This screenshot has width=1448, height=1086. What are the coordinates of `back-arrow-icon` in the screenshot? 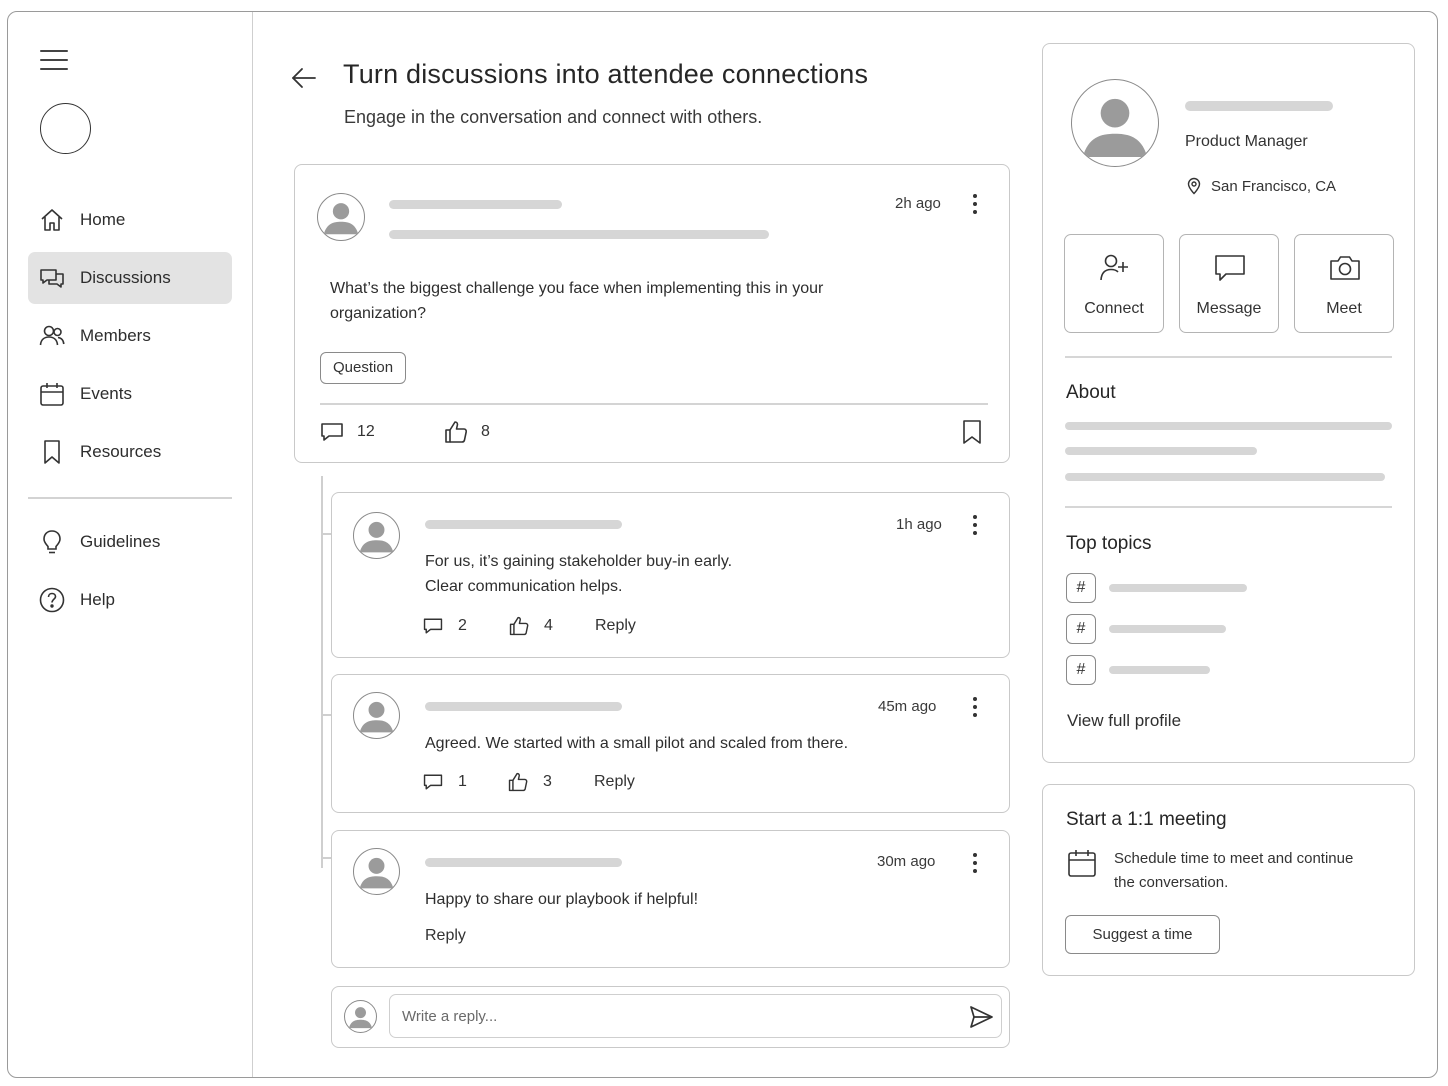 It's located at (304, 78).